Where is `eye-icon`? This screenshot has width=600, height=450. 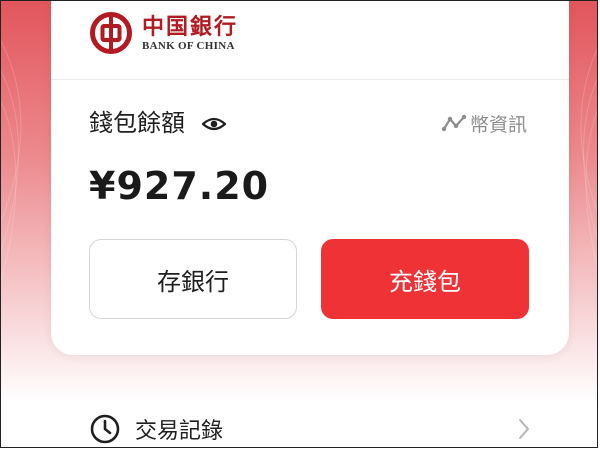 eye-icon is located at coordinates (214, 124).